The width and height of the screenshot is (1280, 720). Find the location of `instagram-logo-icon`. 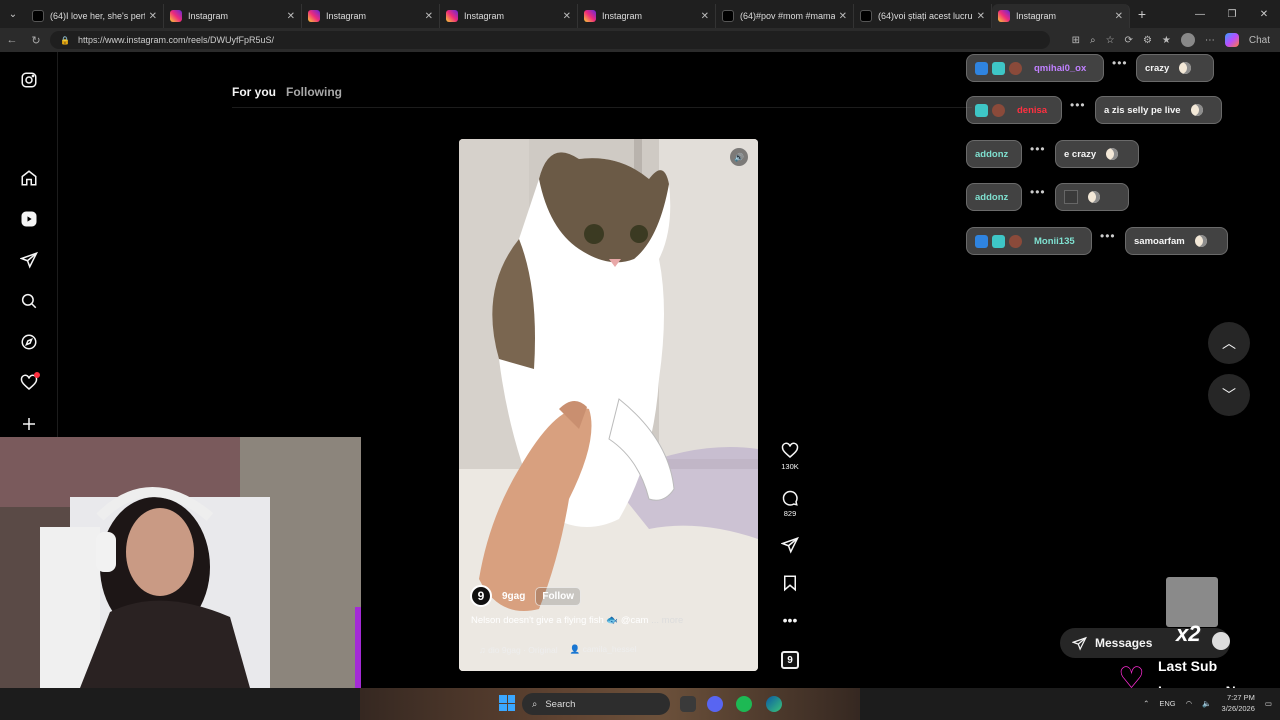

instagram-logo-icon is located at coordinates (29, 80).